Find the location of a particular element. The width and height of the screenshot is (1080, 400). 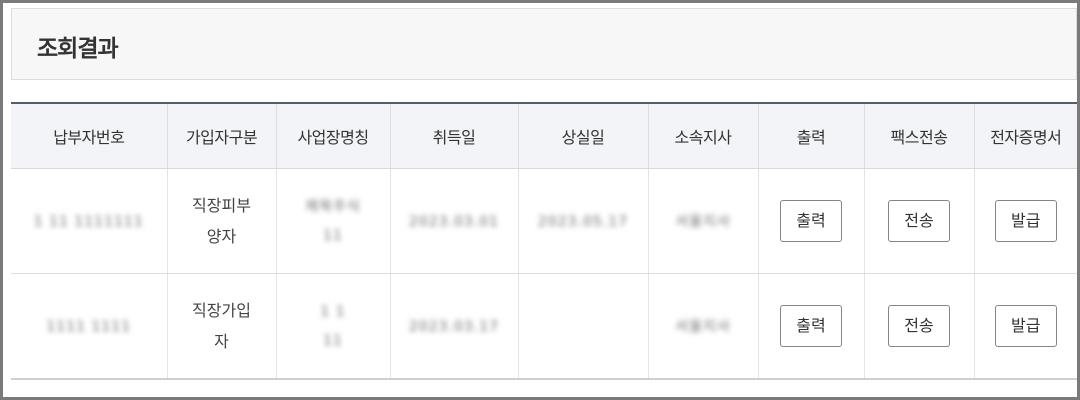

acquired-date-value: 2023.03.01 is located at coordinates (454, 221).